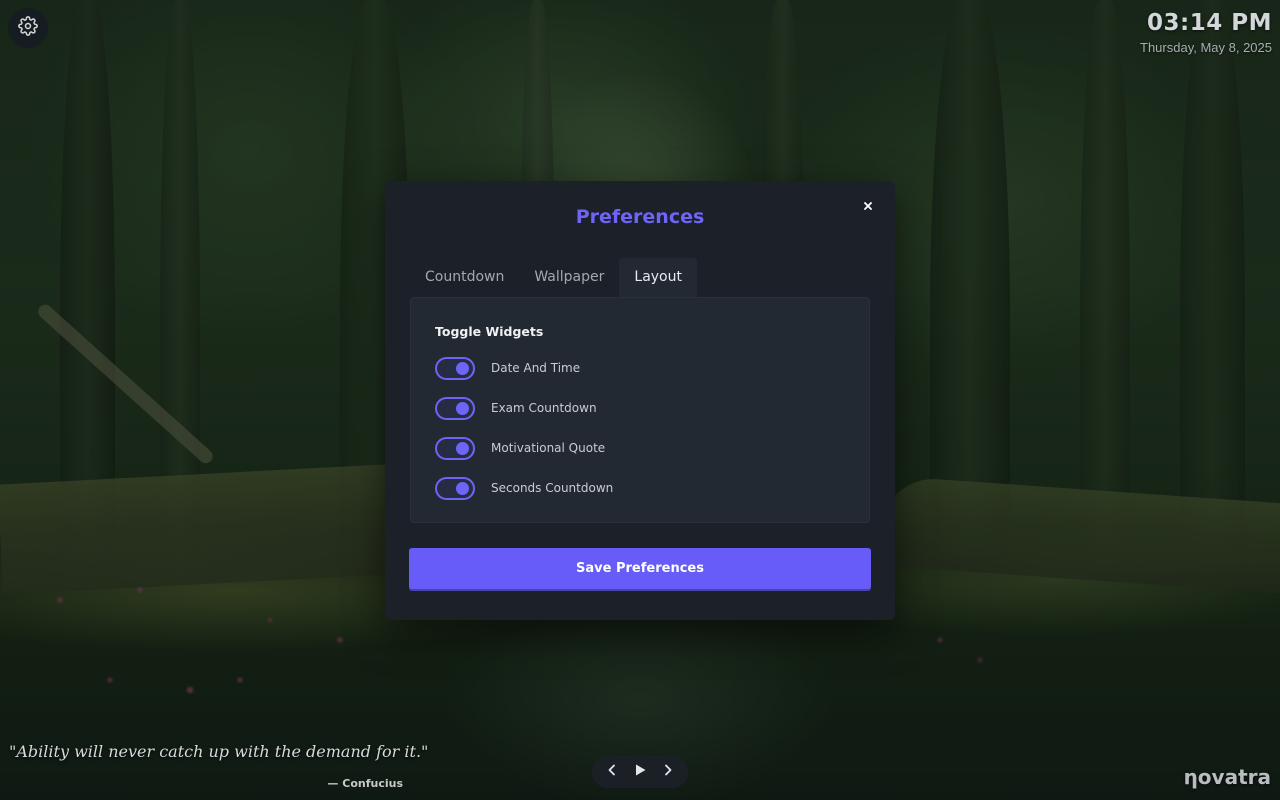 The height and width of the screenshot is (800, 1280). I want to click on tab-wallpaper: Wallpaper, so click(569, 277).